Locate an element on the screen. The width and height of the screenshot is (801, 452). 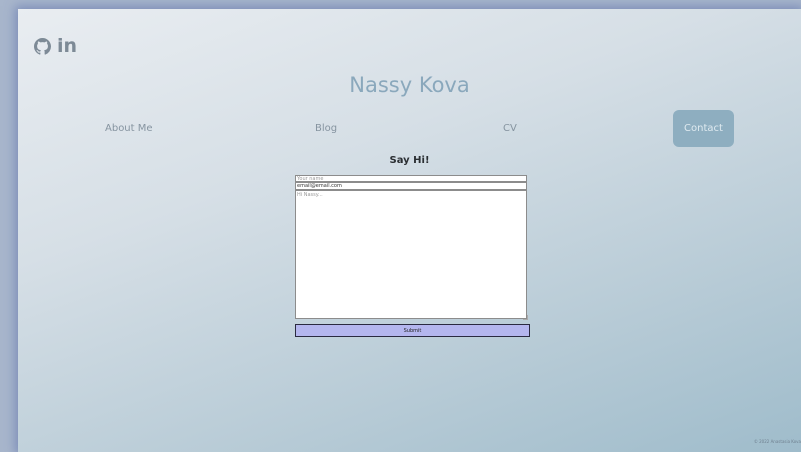
form-title: Say Hi! is located at coordinates (409, 160).